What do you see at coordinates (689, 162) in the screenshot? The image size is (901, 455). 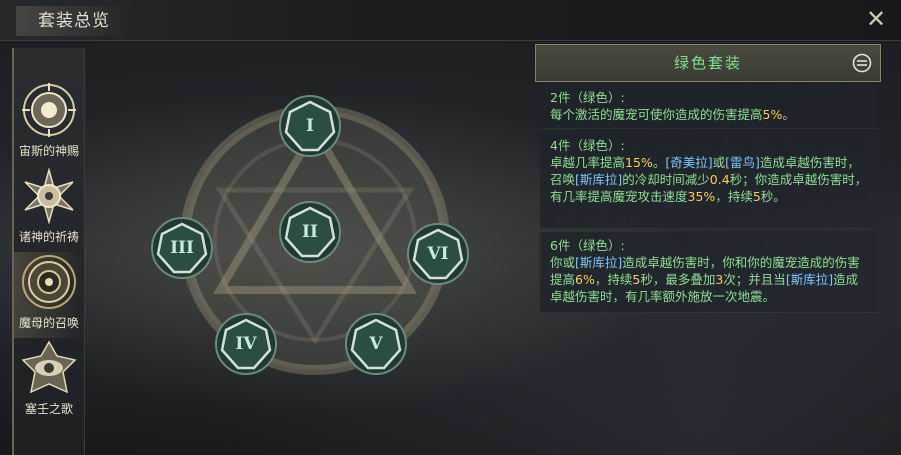 I see `pet-name: [奇美拉]` at bounding box center [689, 162].